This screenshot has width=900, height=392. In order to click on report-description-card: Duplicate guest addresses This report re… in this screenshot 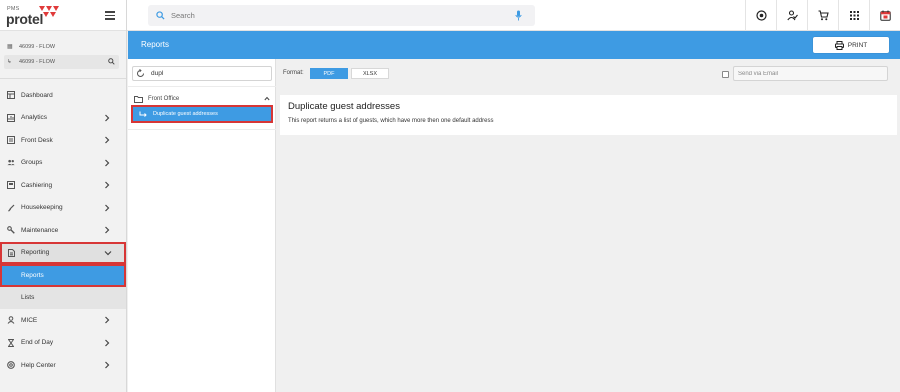, I will do `click(588, 115)`.